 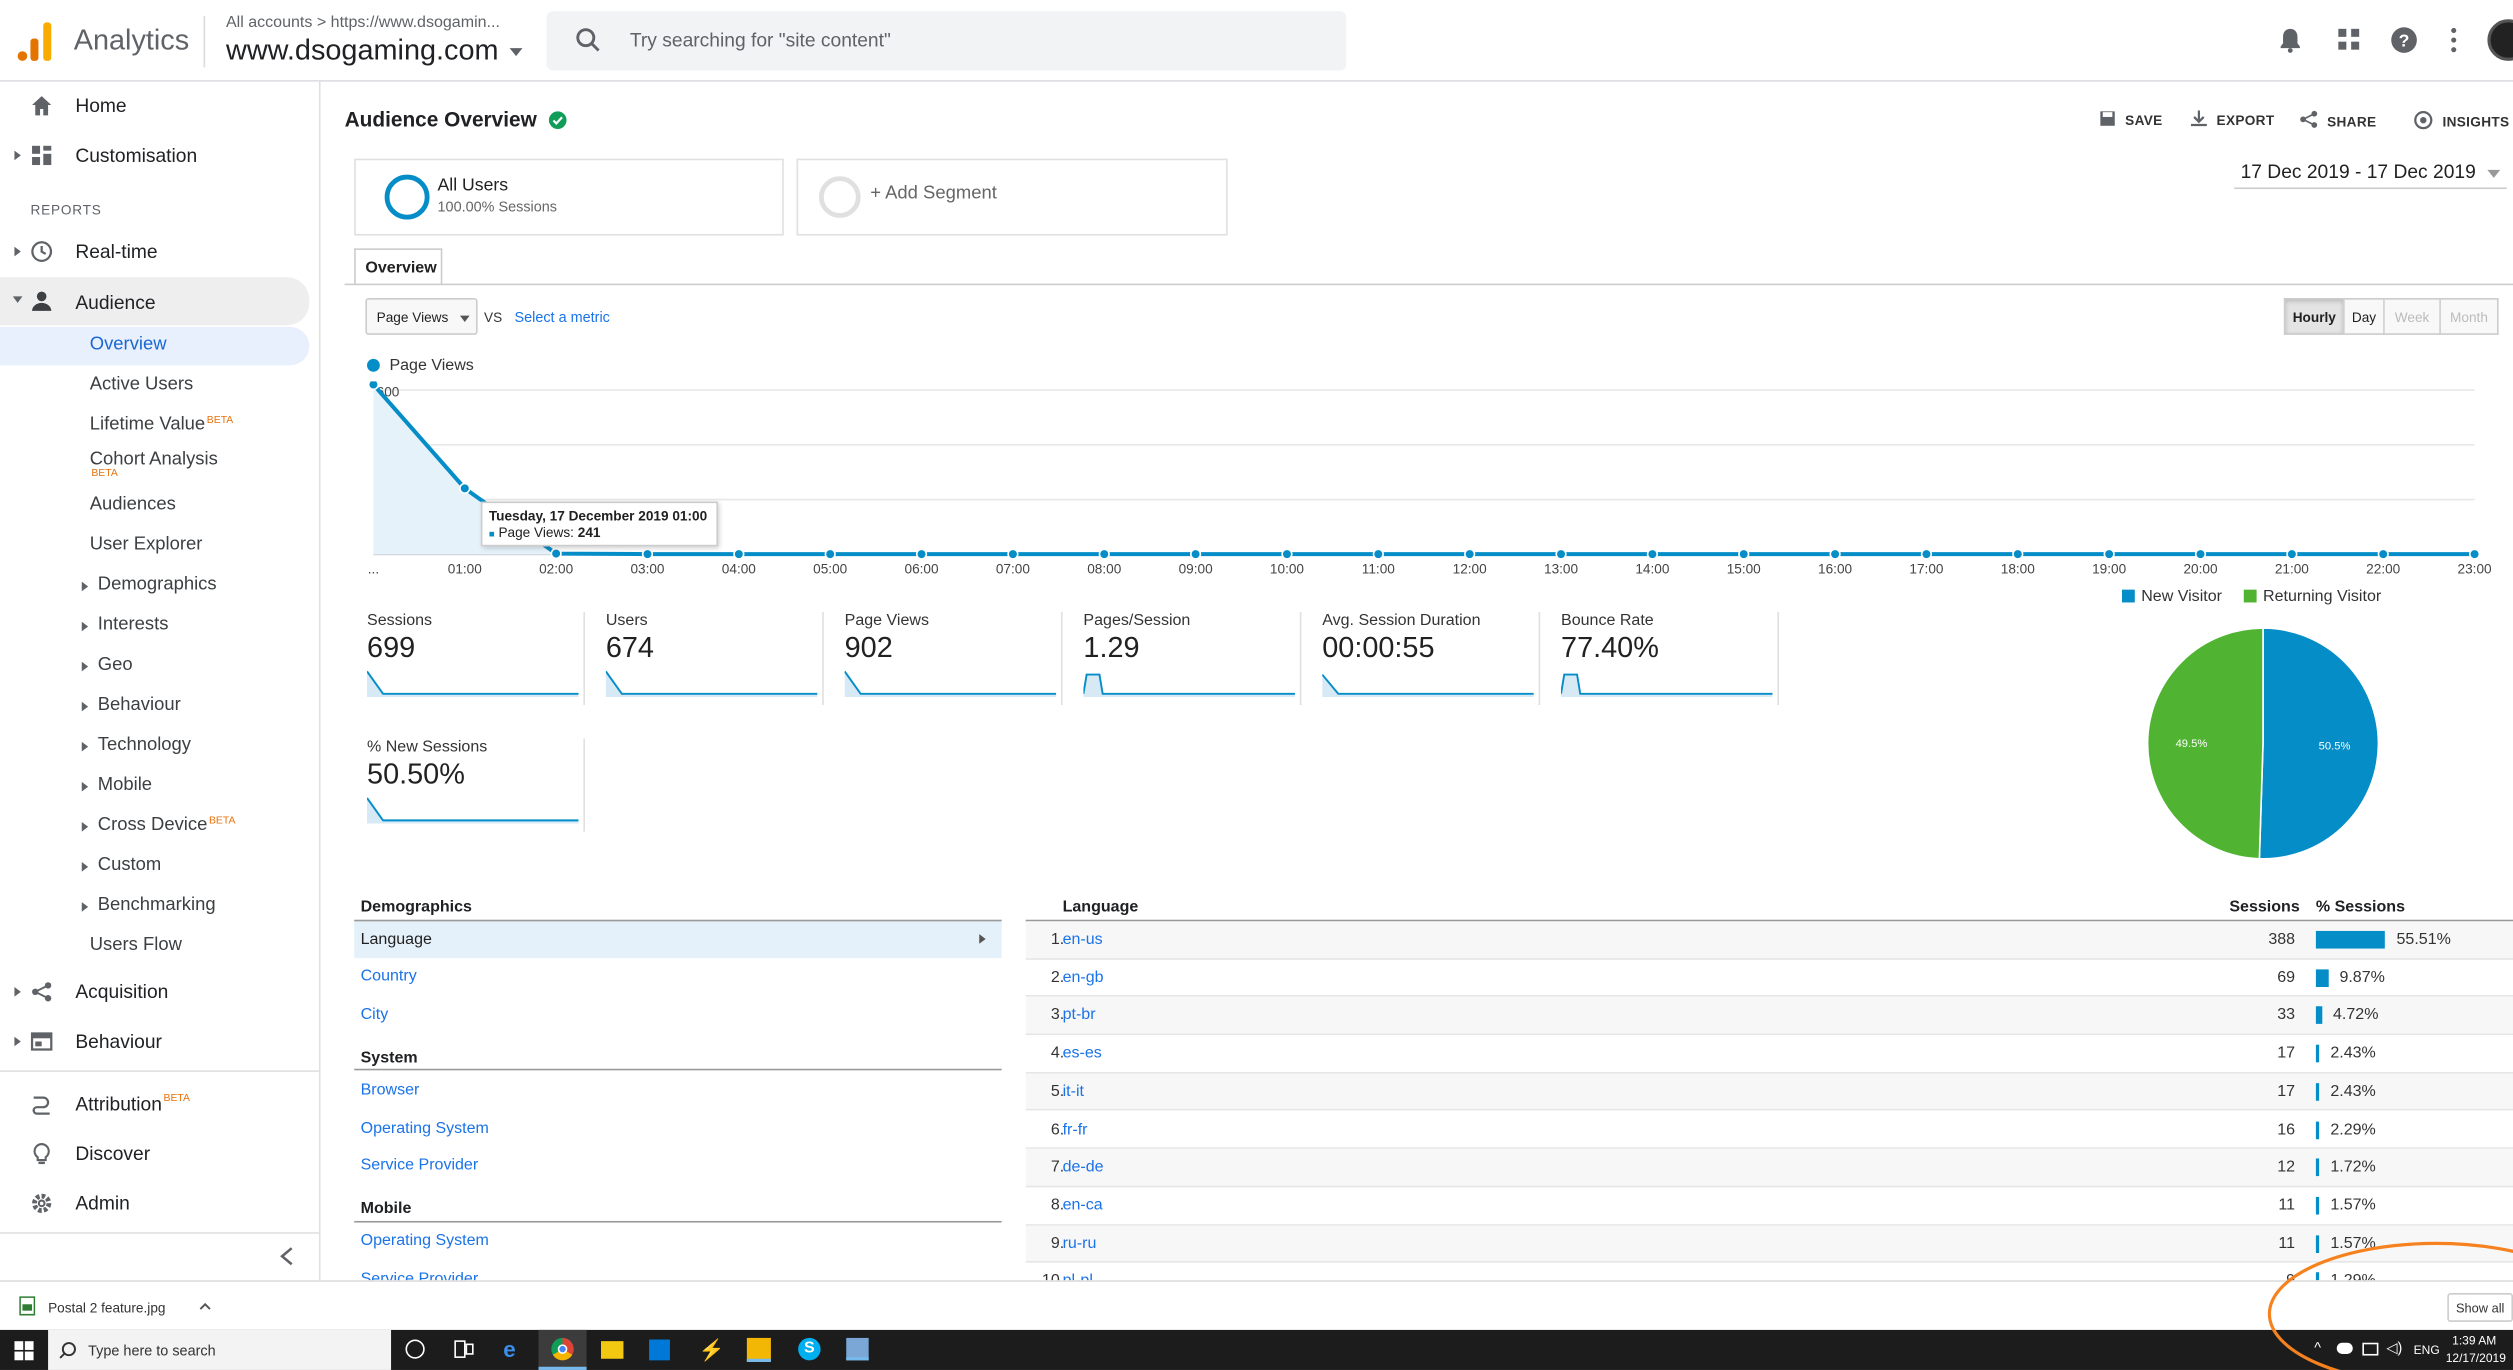 I want to click on notepad-icon, so click(x=857, y=1349).